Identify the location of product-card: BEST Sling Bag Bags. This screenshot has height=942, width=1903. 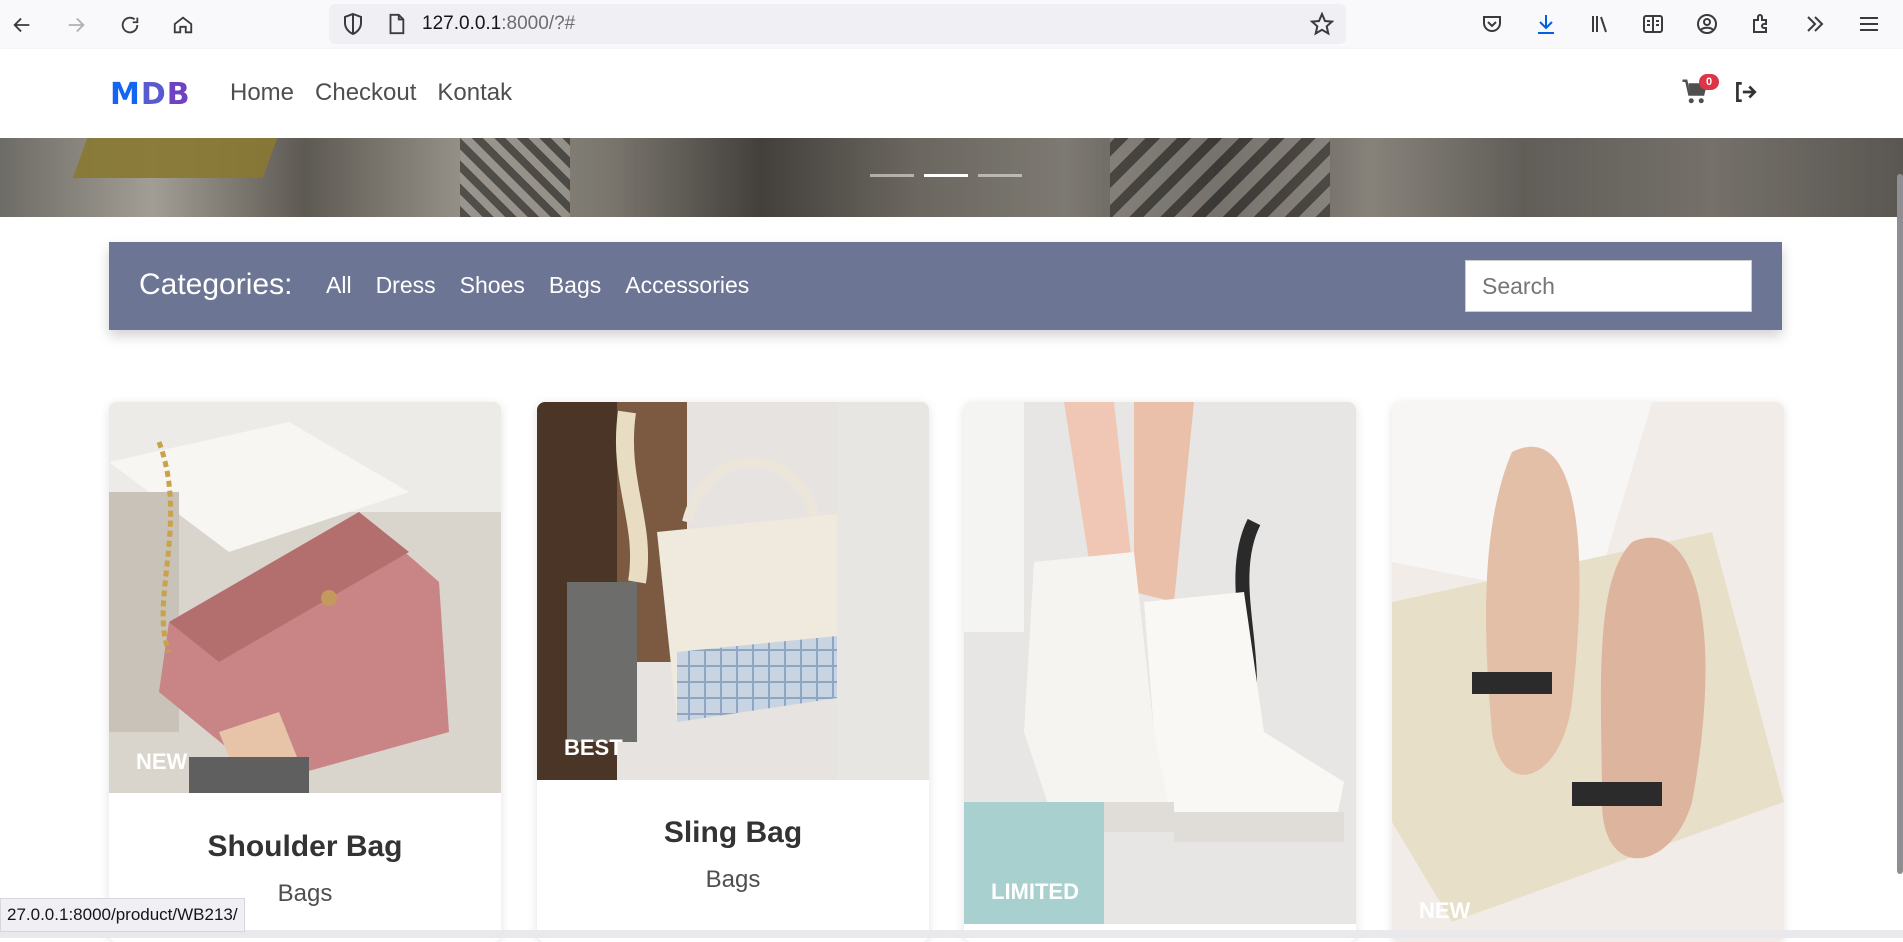
(733, 672).